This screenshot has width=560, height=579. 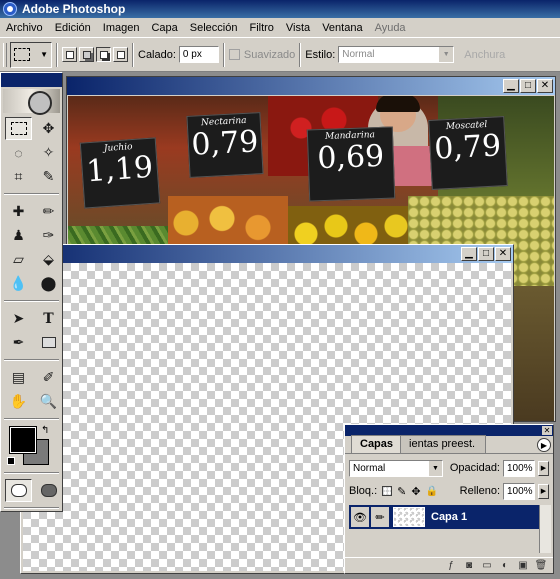 I want to click on tab-tool-presets: ientas preest., so click(x=443, y=444).